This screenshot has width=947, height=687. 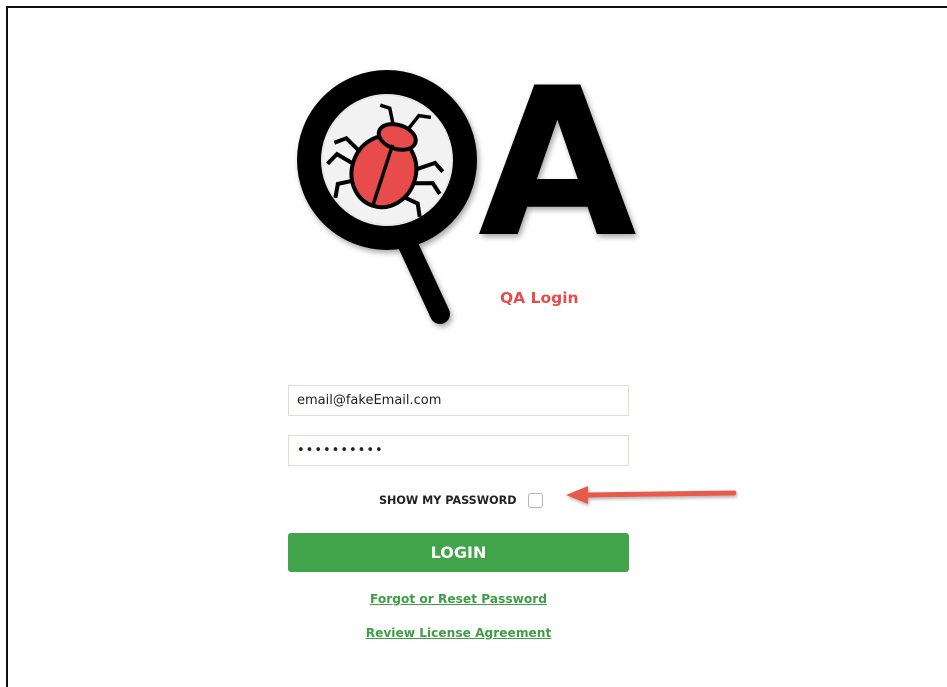 What do you see at coordinates (458, 450) in the screenshot?
I see `password-field` at bounding box center [458, 450].